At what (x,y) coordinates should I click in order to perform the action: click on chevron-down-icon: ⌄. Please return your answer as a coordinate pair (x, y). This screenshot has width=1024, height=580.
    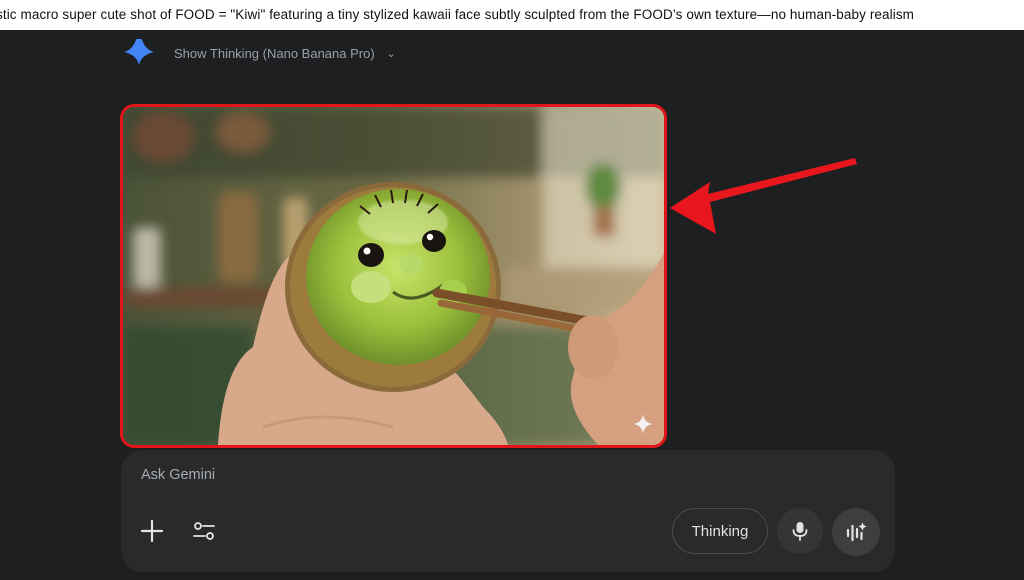
    Looking at the image, I should click on (391, 53).